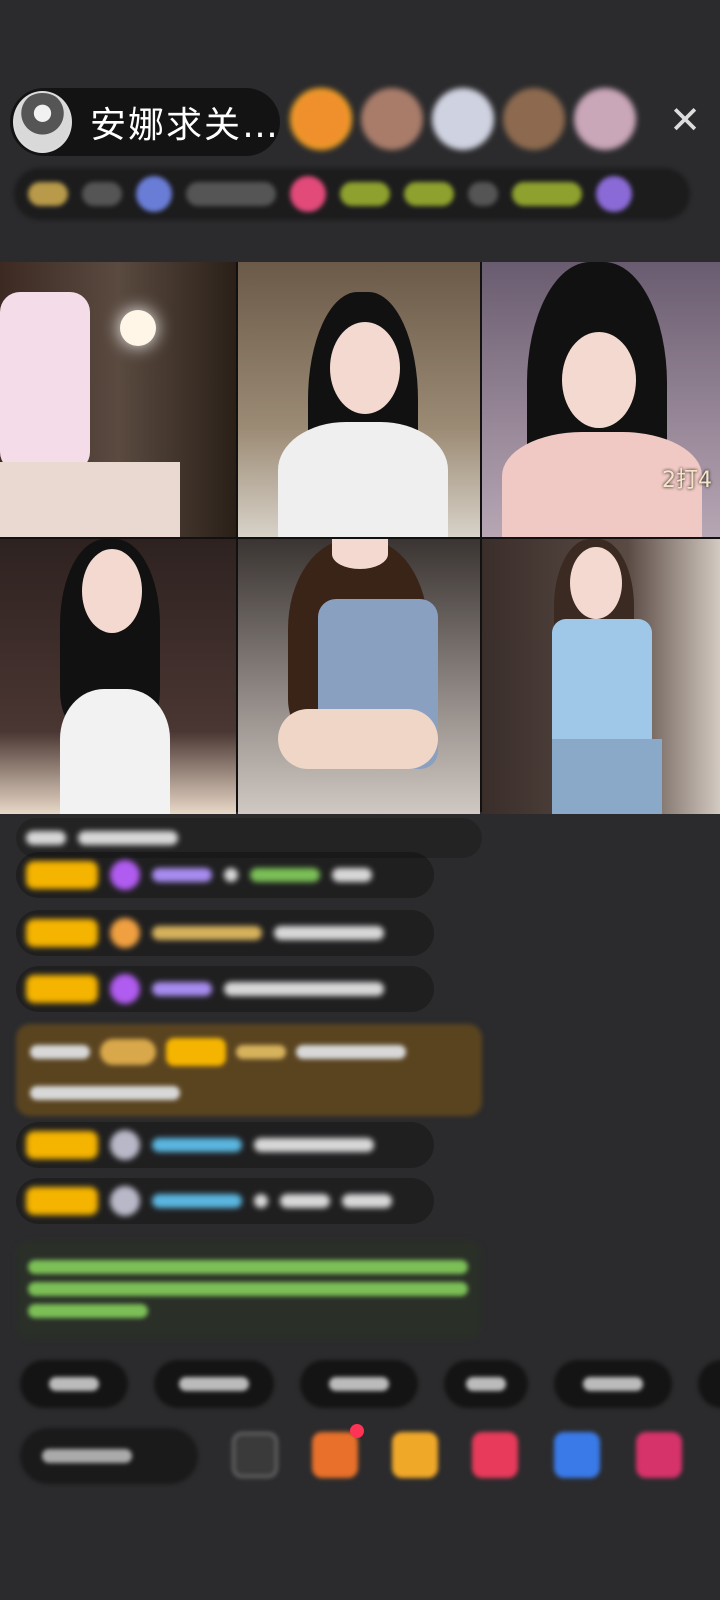  Describe the element at coordinates (360, 40) in the screenshot. I see `status-bar` at that location.